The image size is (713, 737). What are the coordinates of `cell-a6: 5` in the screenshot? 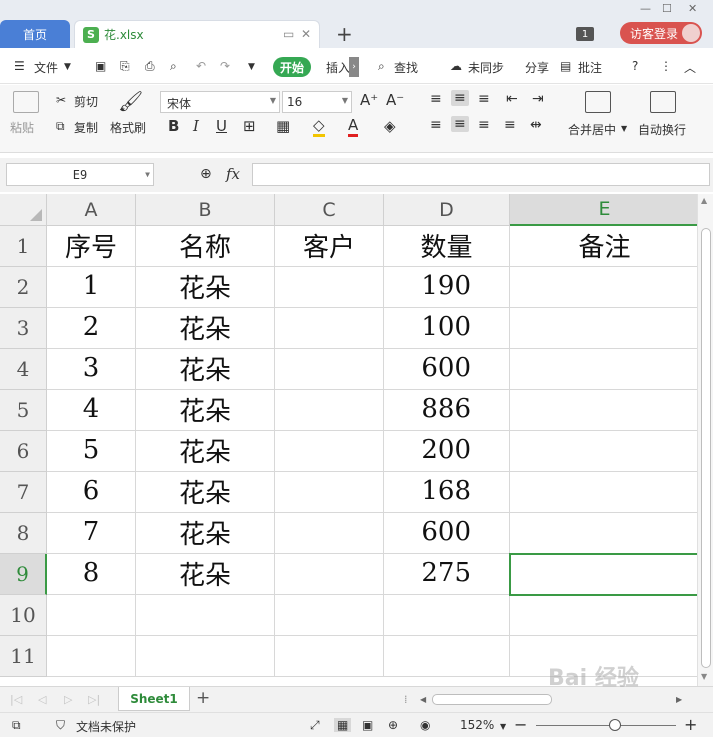 It's located at (91, 451).